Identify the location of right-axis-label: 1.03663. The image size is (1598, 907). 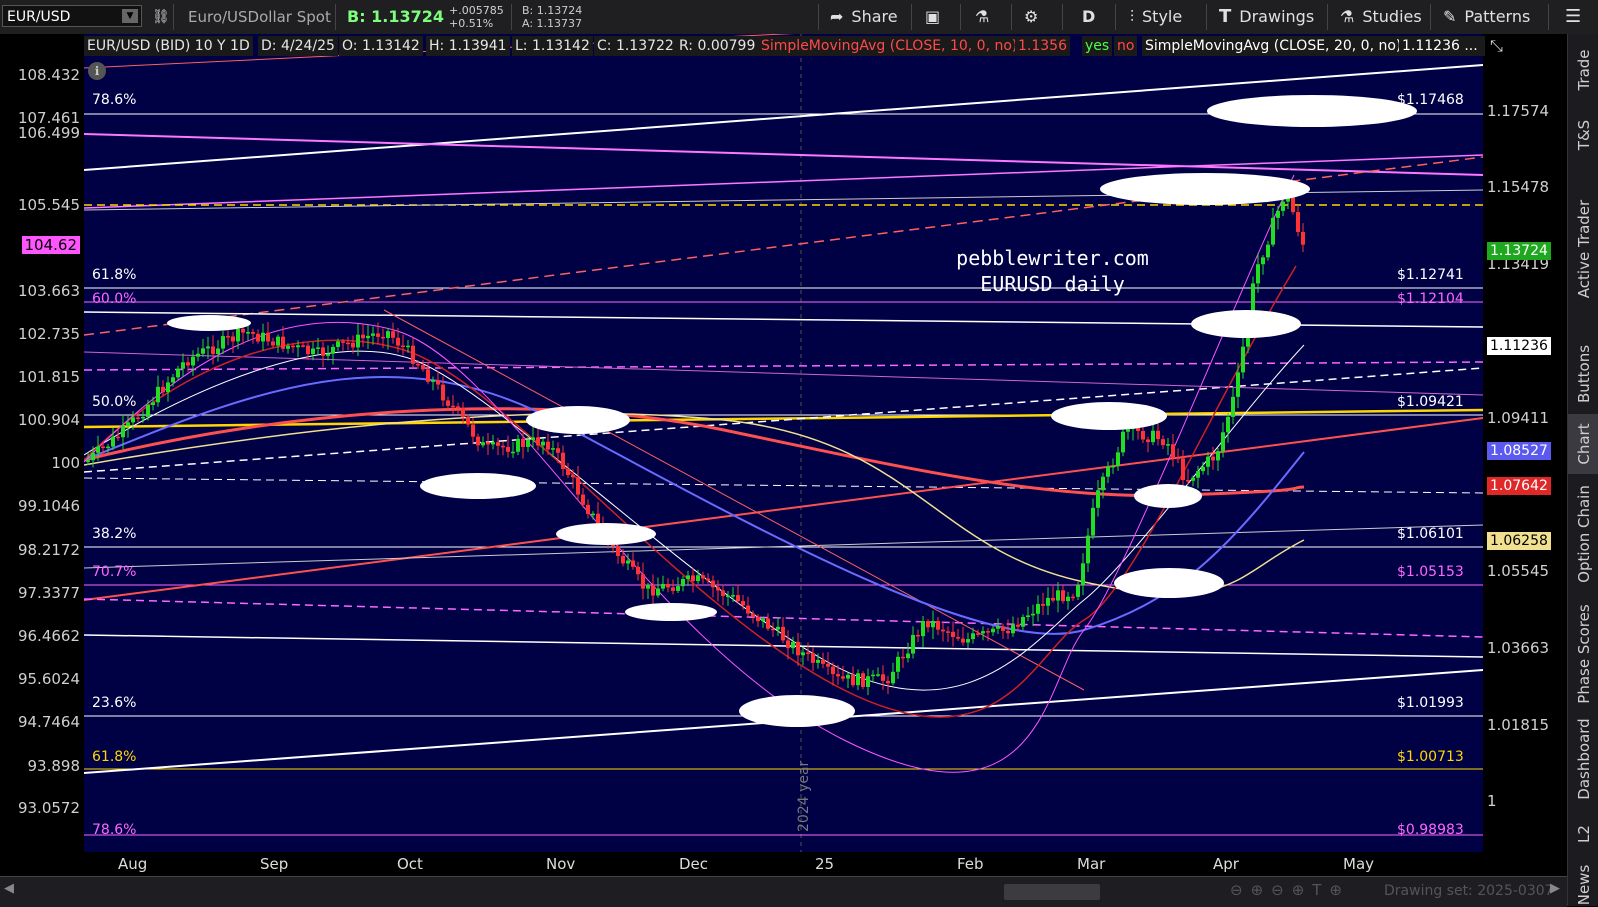
(1518, 648).